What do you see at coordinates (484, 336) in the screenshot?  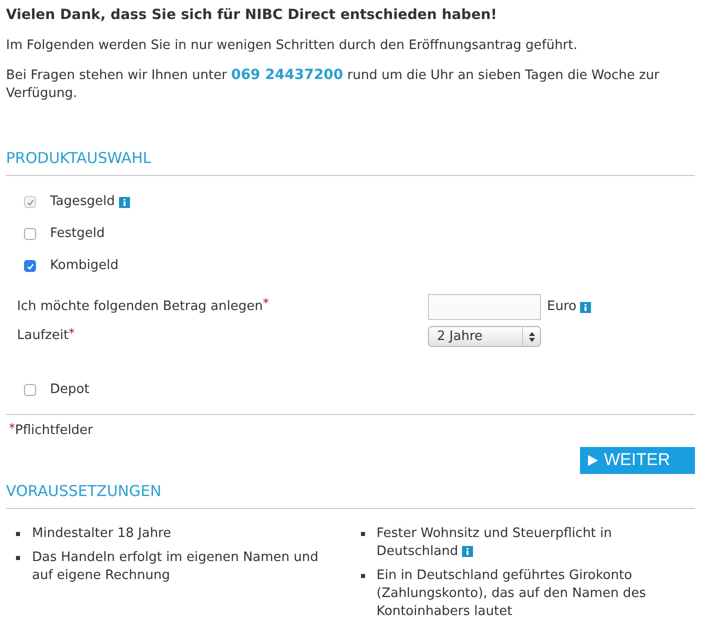 I see `term-select: 2 Jahre` at bounding box center [484, 336].